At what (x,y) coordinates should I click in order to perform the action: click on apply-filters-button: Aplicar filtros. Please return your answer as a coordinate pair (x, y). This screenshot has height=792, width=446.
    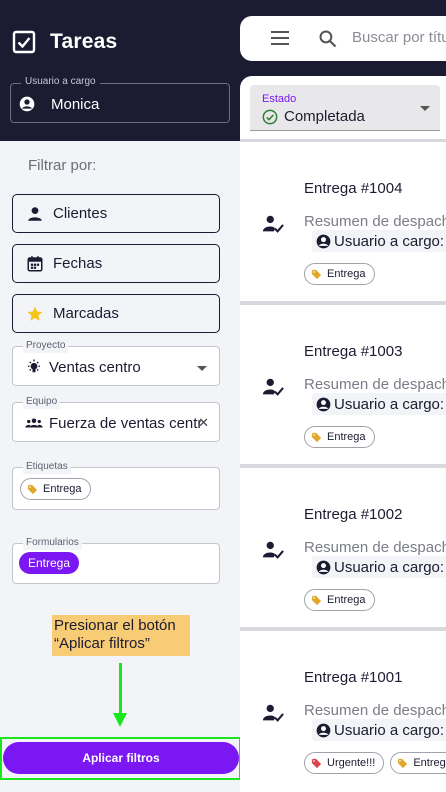
    Looking at the image, I should click on (121, 758).